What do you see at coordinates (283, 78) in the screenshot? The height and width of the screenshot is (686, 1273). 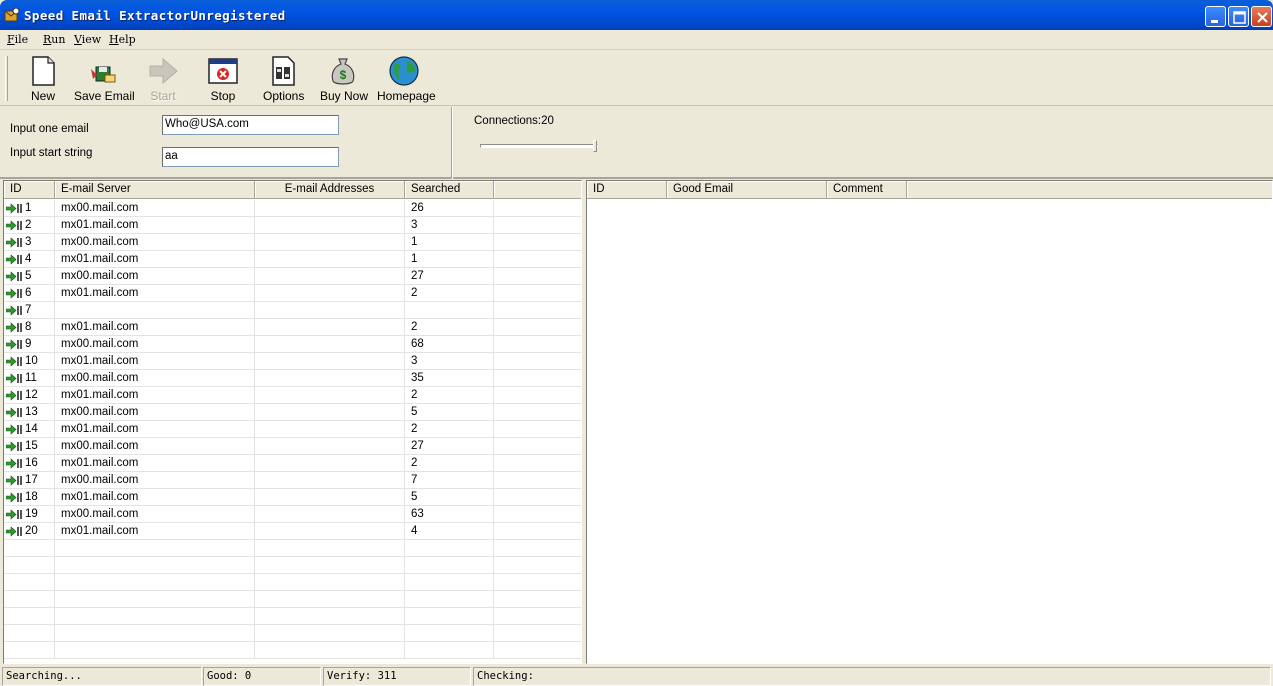 I see `options-button: Options` at bounding box center [283, 78].